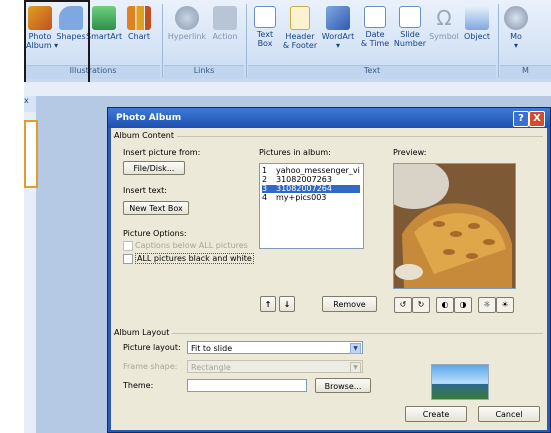  Describe the element at coordinates (104, 36) in the screenshot. I see `smartart-label: SmartArt` at that location.